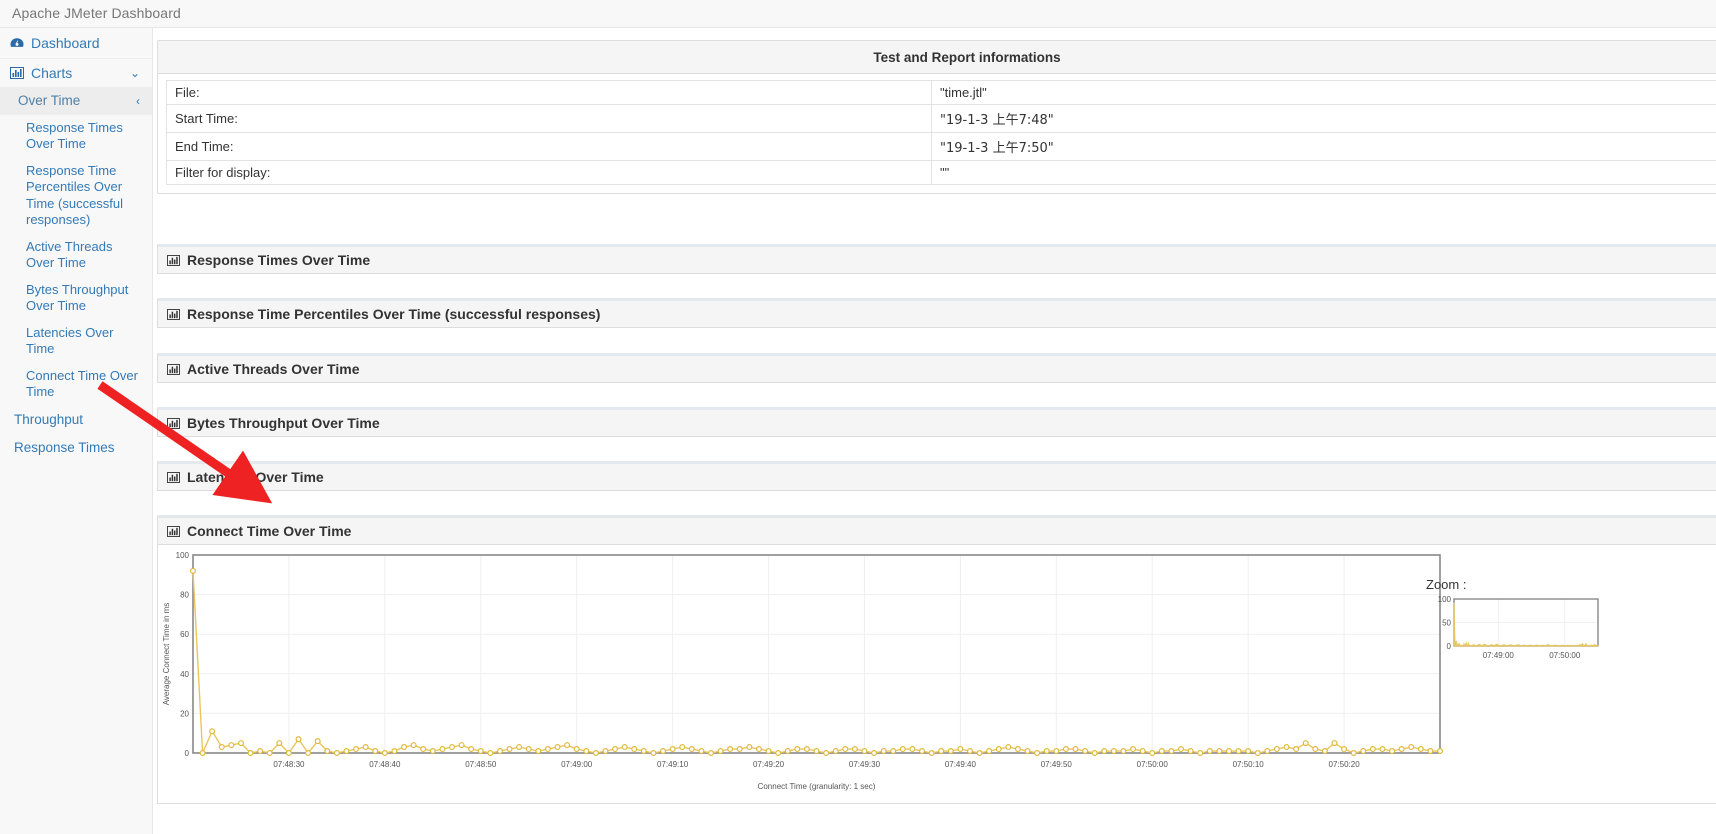 This screenshot has width=1716, height=834. What do you see at coordinates (1323, 172) in the screenshot?
I see `row-value: ""` at bounding box center [1323, 172].